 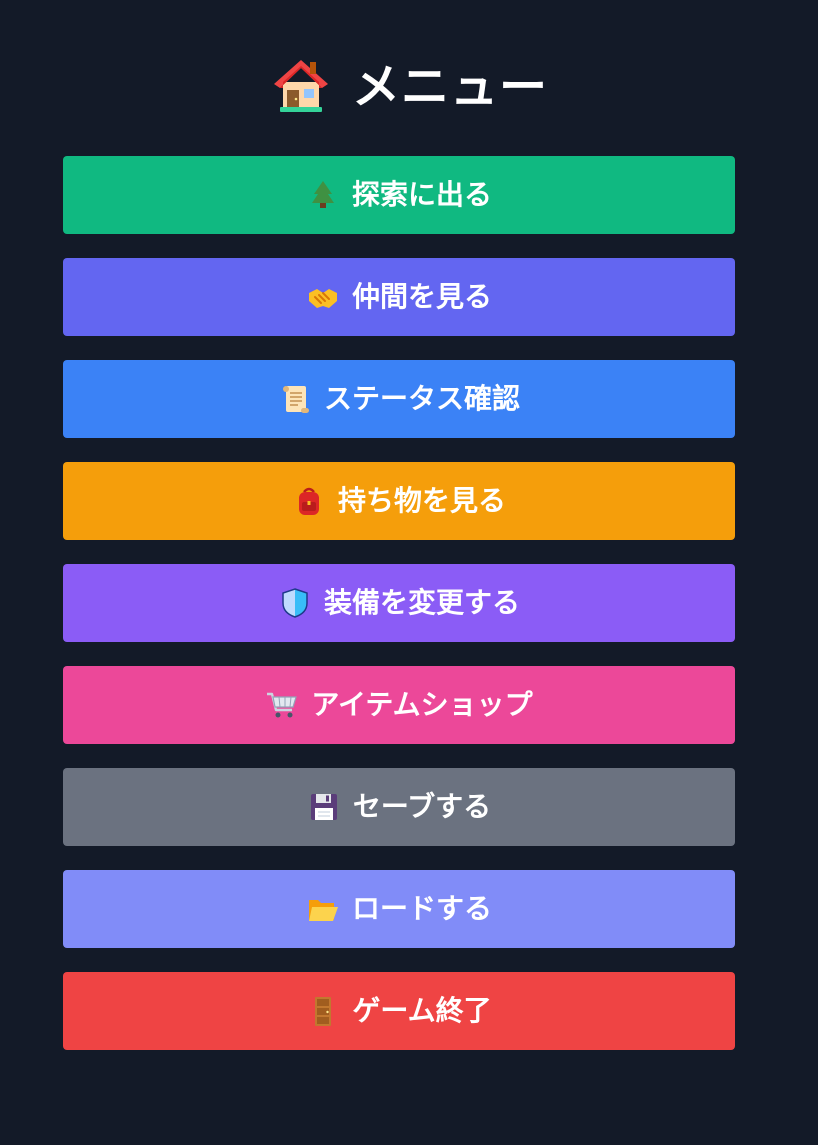 What do you see at coordinates (422, 704) in the screenshot?
I see `item-shop-button-label: アイテムショップ` at bounding box center [422, 704].